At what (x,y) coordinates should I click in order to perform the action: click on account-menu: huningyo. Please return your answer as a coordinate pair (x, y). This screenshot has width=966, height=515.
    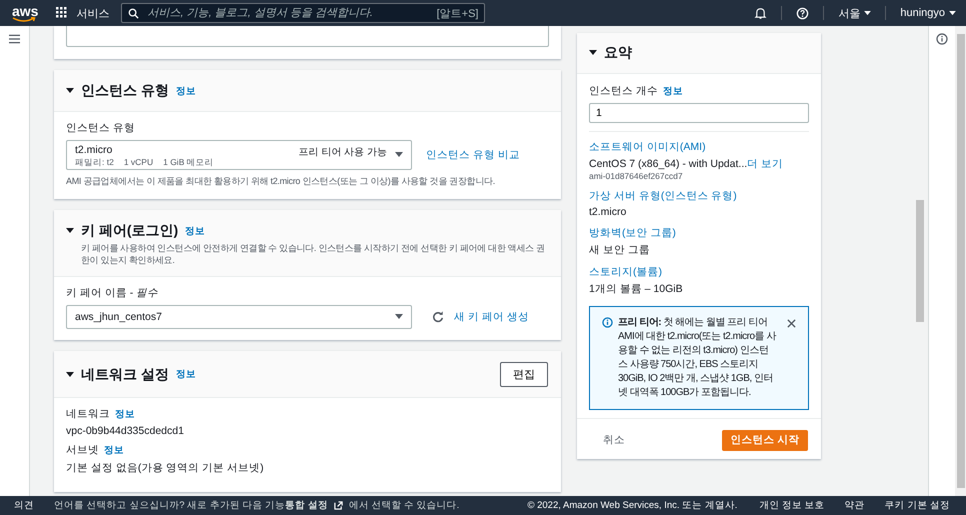
    Looking at the image, I should click on (922, 13).